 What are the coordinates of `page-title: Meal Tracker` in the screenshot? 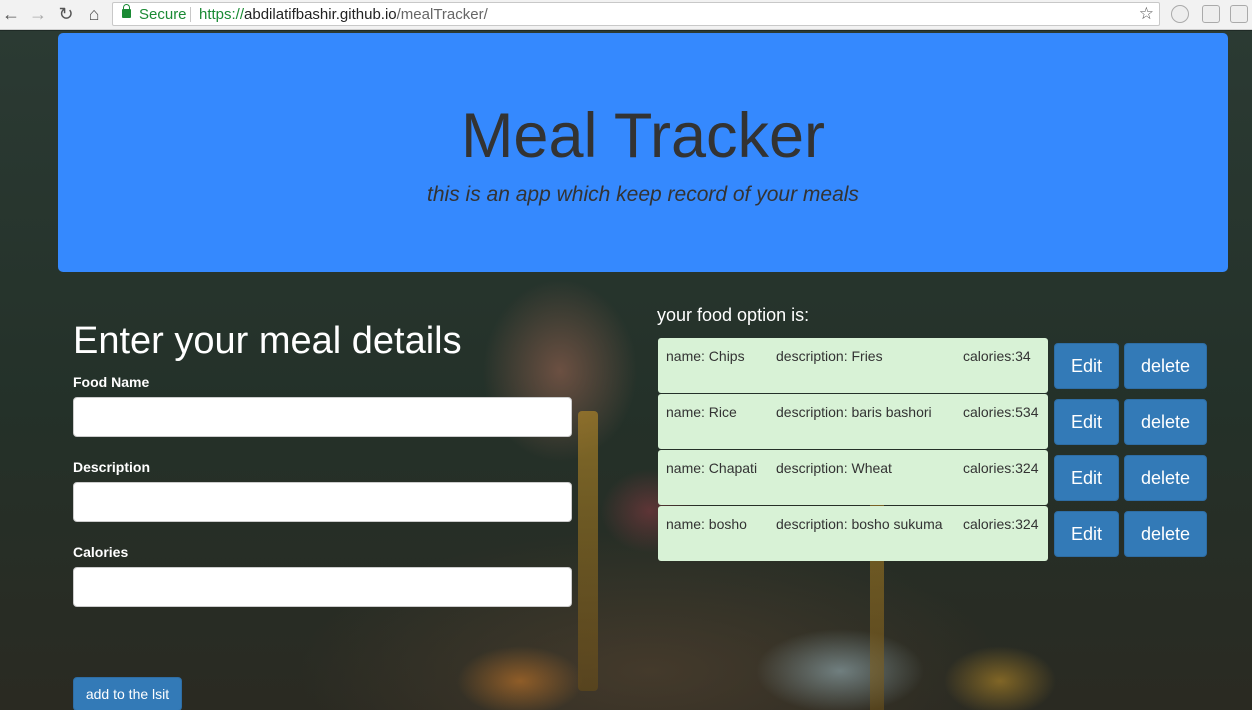 It's located at (643, 136).